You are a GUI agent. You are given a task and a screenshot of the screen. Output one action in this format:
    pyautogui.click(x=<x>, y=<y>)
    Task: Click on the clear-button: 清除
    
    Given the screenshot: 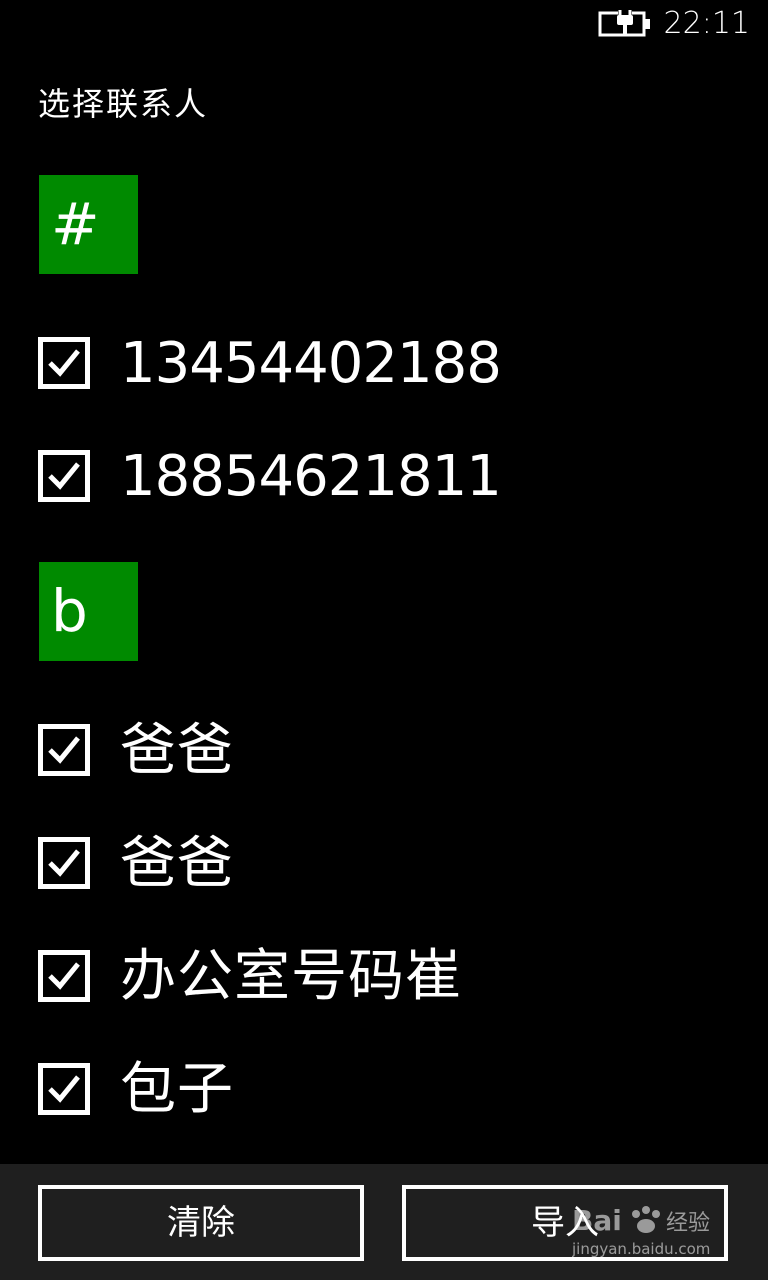 What is the action you would take?
    pyautogui.click(x=201, y=1223)
    